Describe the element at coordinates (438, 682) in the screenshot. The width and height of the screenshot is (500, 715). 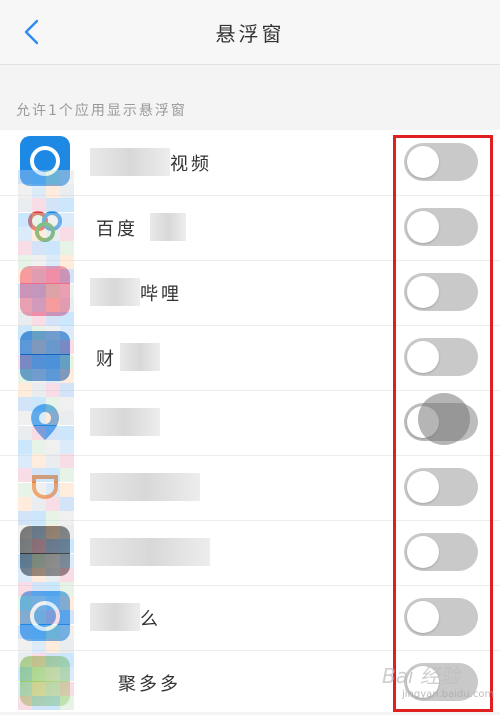
I see `watermark: Bai 经验 jingyan.baidu.com` at that location.